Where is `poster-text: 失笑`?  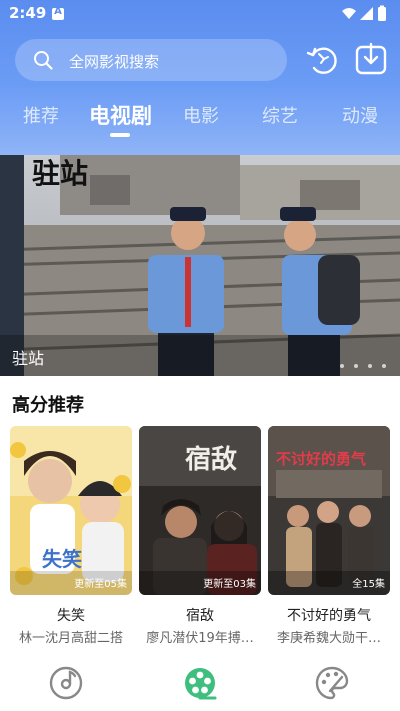 poster-text: 失笑 is located at coordinates (62, 559).